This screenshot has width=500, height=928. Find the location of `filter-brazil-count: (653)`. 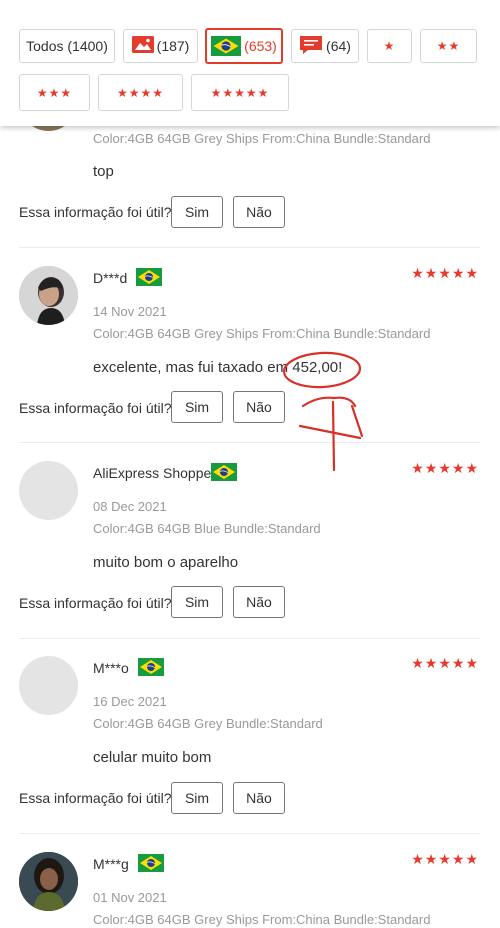

filter-brazil-count: (653) is located at coordinates (260, 46).